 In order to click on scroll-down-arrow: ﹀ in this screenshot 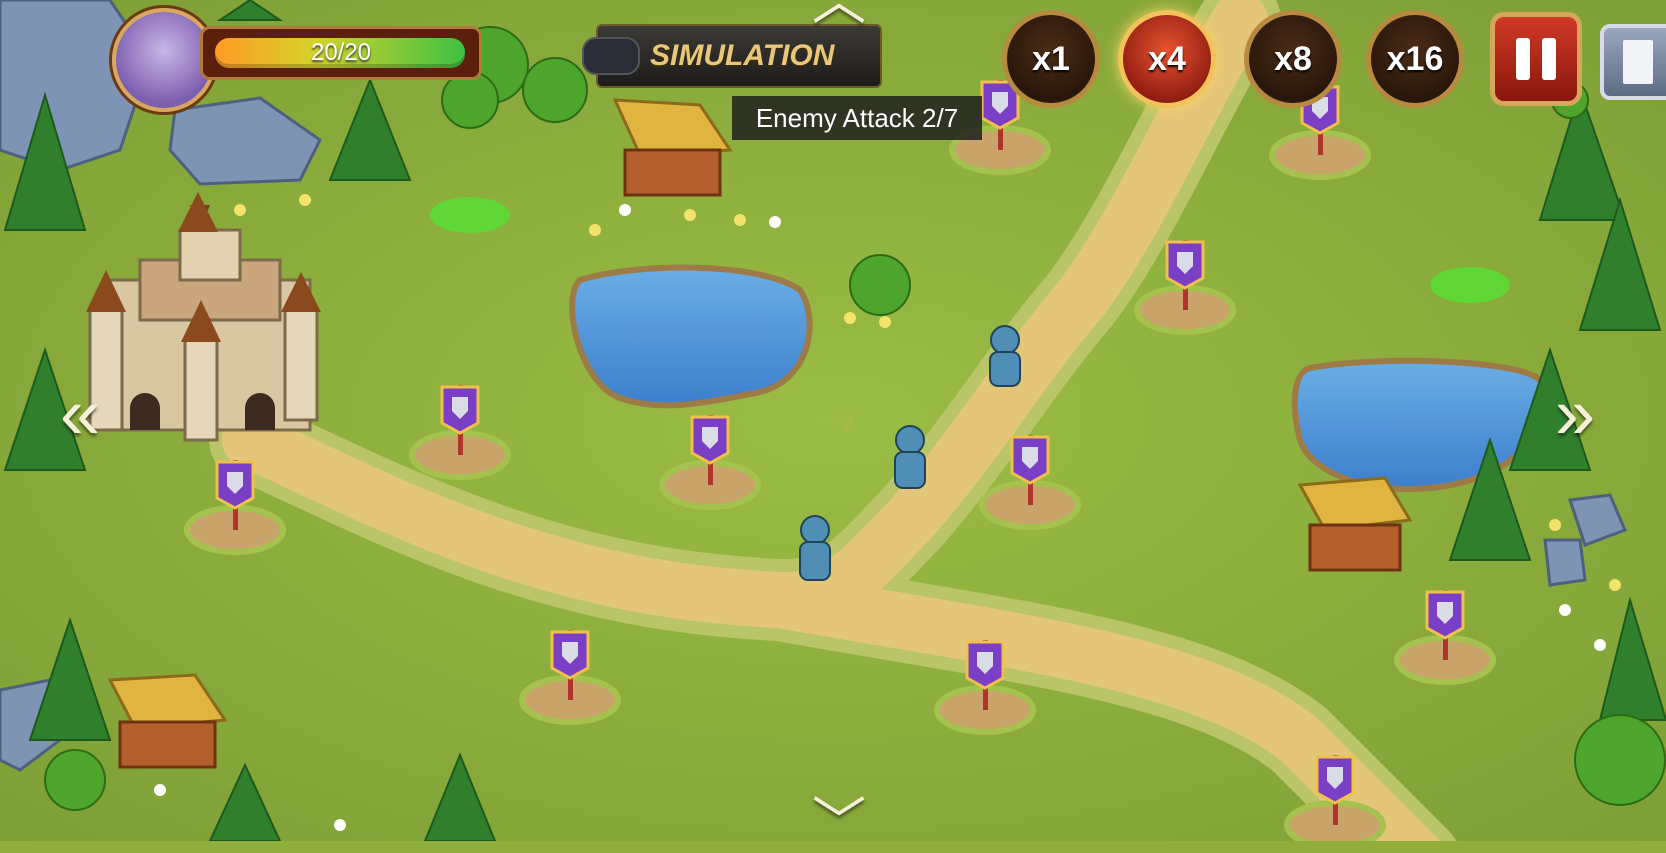, I will do `click(839, 823)`.